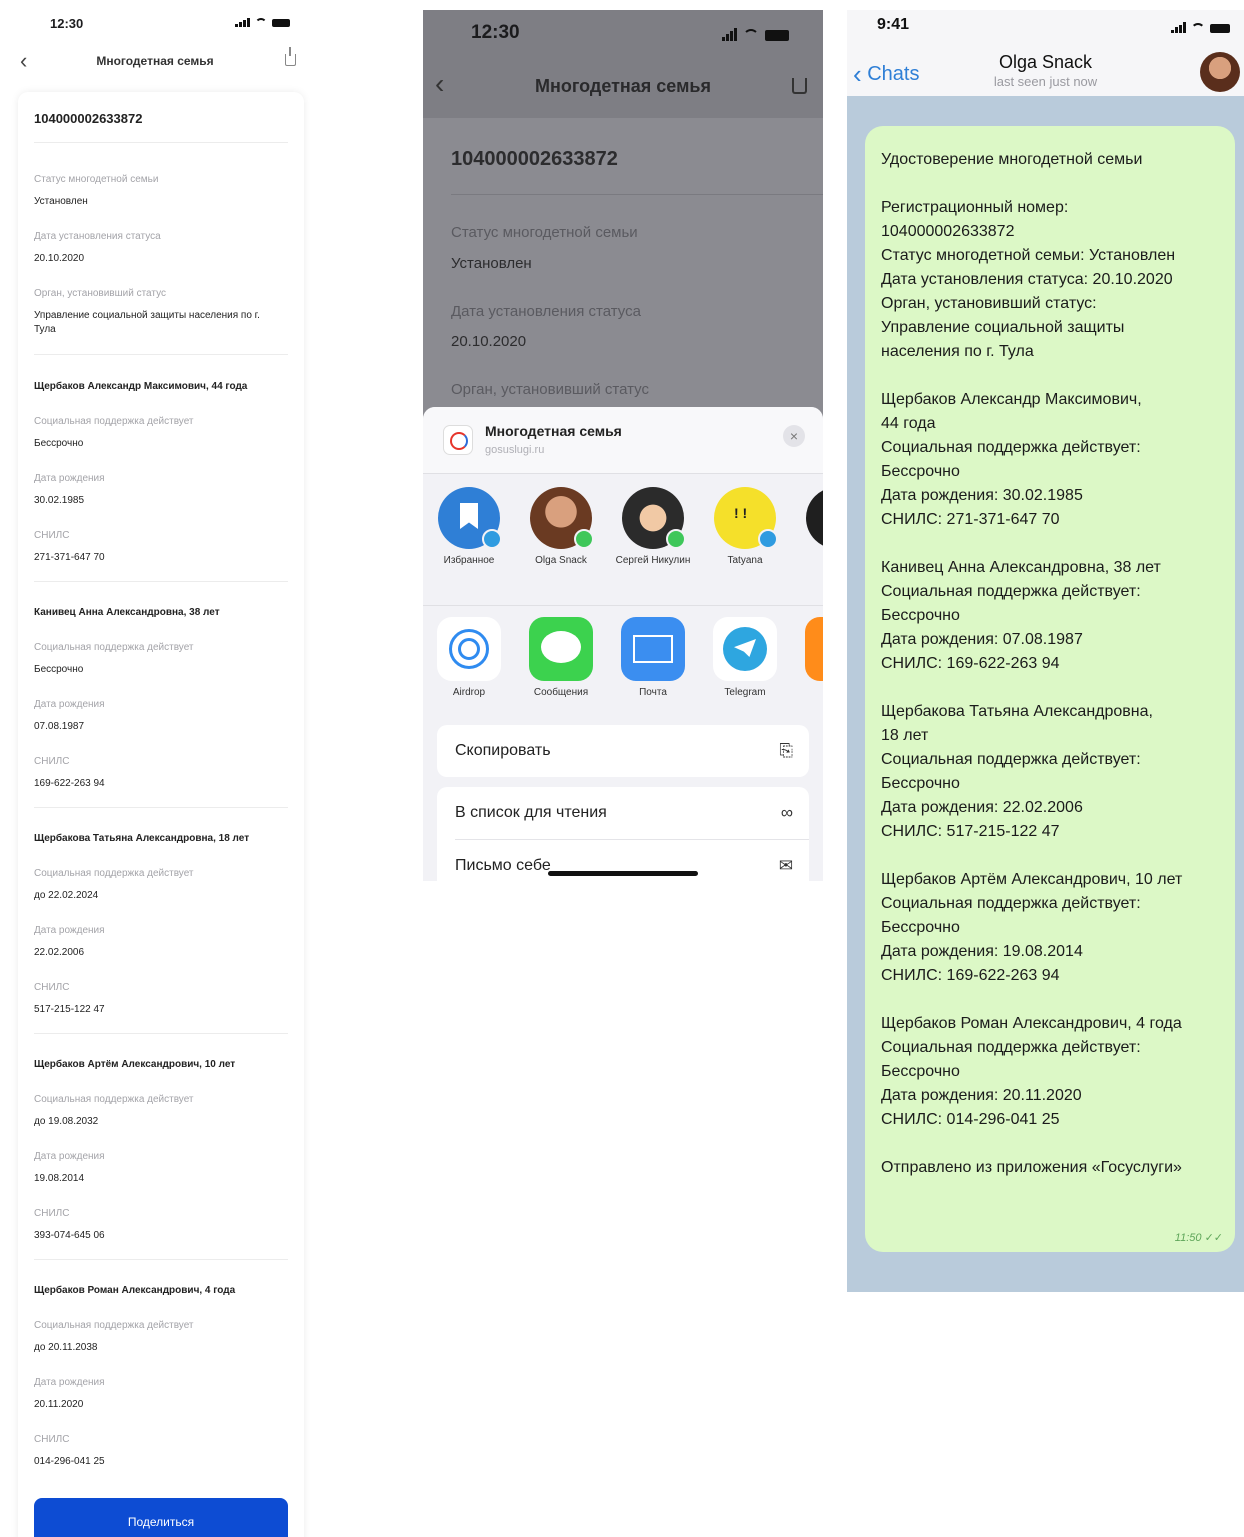  Describe the element at coordinates (745, 560) in the screenshot. I see `contact-name: Tatyana` at that location.